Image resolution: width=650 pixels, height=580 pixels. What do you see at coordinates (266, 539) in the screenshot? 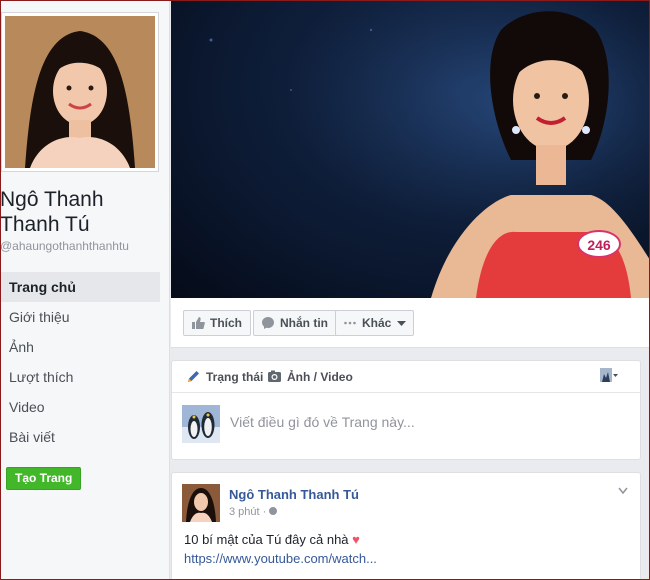
I see `post-text-content: 10 bí mật của Tú đây cả nhà` at bounding box center [266, 539].